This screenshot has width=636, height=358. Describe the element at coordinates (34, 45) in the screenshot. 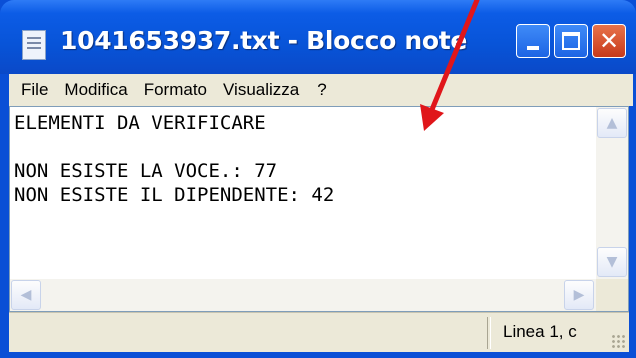

I see `notepad-icon` at that location.